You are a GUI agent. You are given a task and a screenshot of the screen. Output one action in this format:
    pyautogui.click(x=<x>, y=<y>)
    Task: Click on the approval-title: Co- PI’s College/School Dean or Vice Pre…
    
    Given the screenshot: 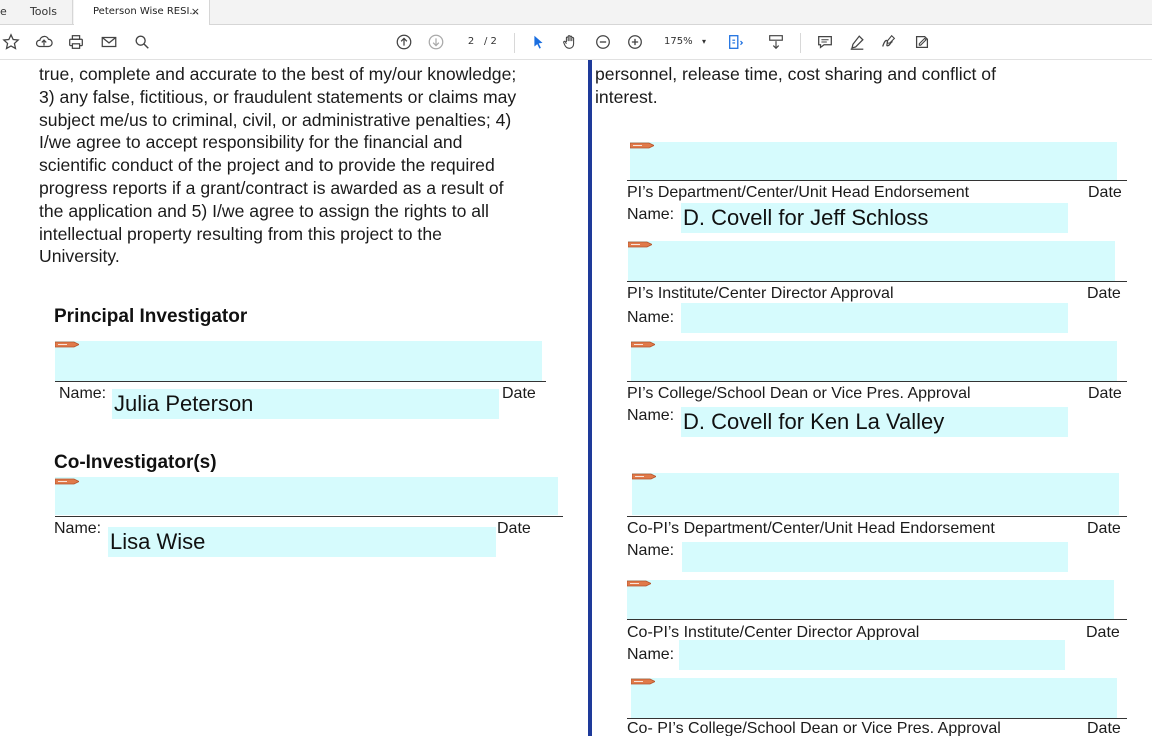 What is the action you would take?
    pyautogui.click(x=814, y=728)
    